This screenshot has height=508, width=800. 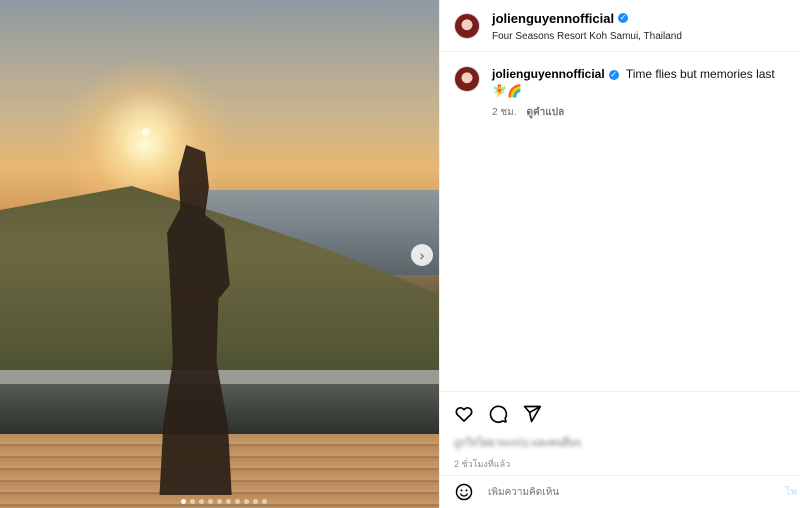 I want to click on next-photo-button: ›, so click(x=422, y=255).